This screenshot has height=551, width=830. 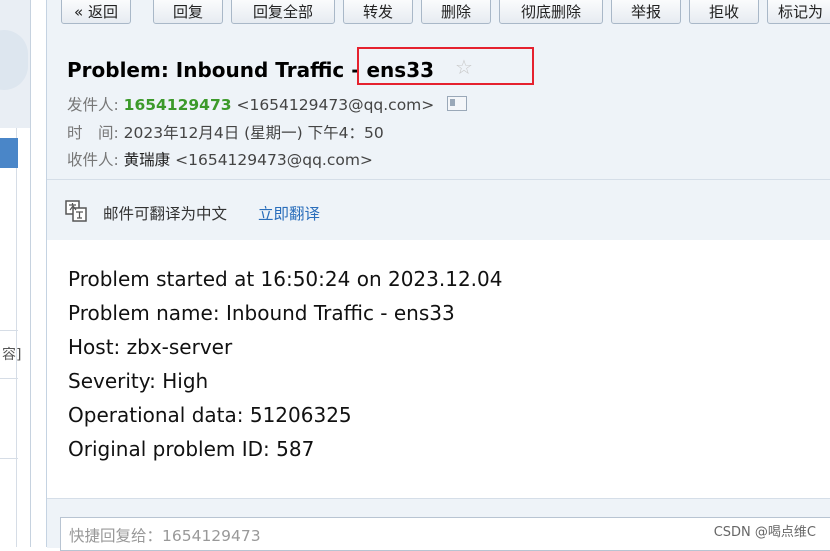 I want to click on sidebar-list-area, so click(x=15, y=337).